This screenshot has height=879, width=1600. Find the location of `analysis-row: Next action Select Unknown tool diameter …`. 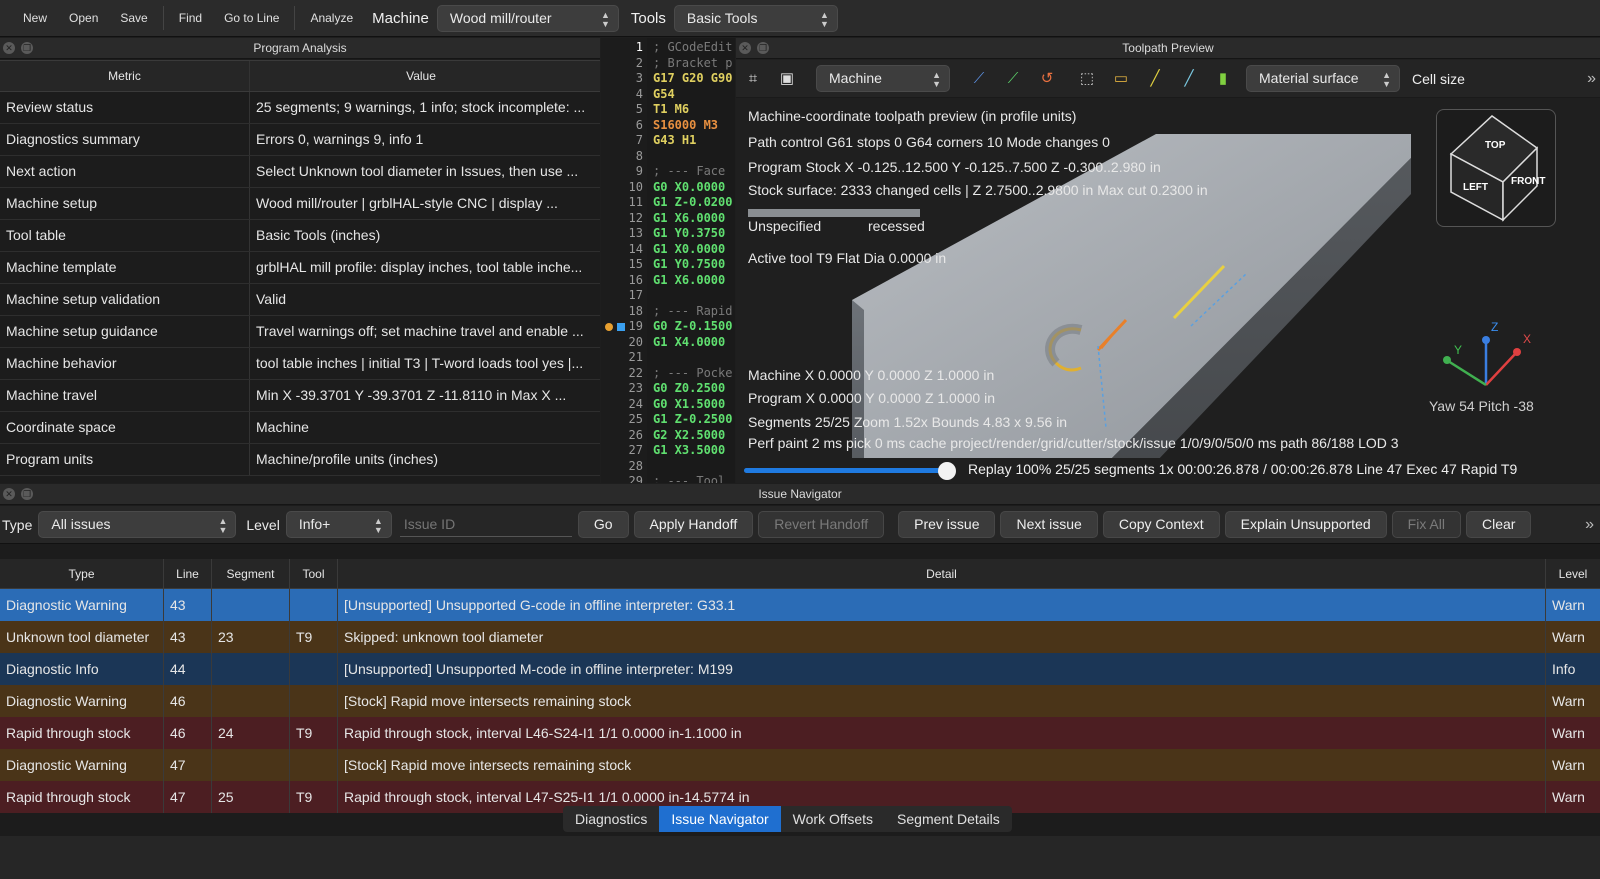

analysis-row: Next action Select Unknown tool diameter … is located at coordinates (300, 172).